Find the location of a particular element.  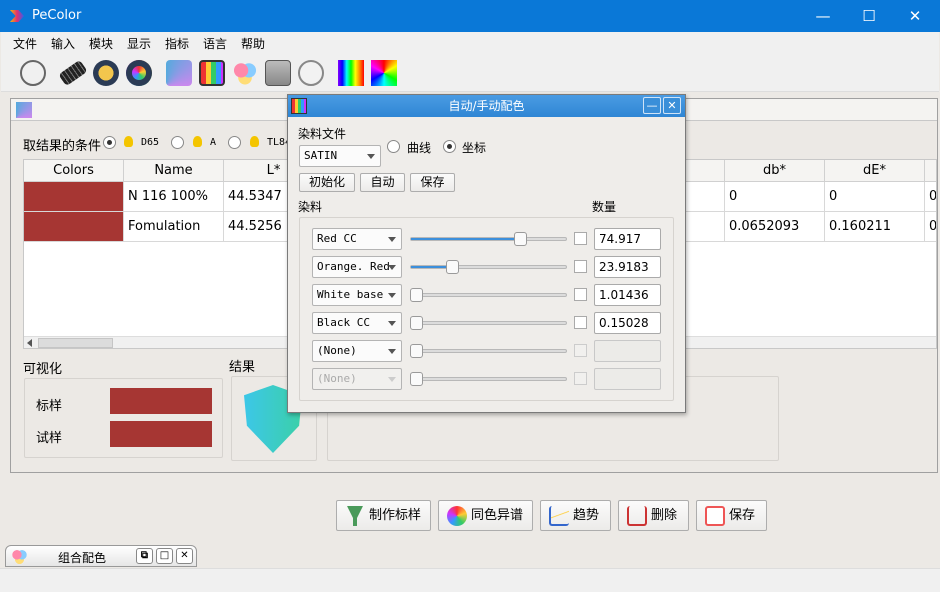

menu-help: 帮助 is located at coordinates (253, 43).